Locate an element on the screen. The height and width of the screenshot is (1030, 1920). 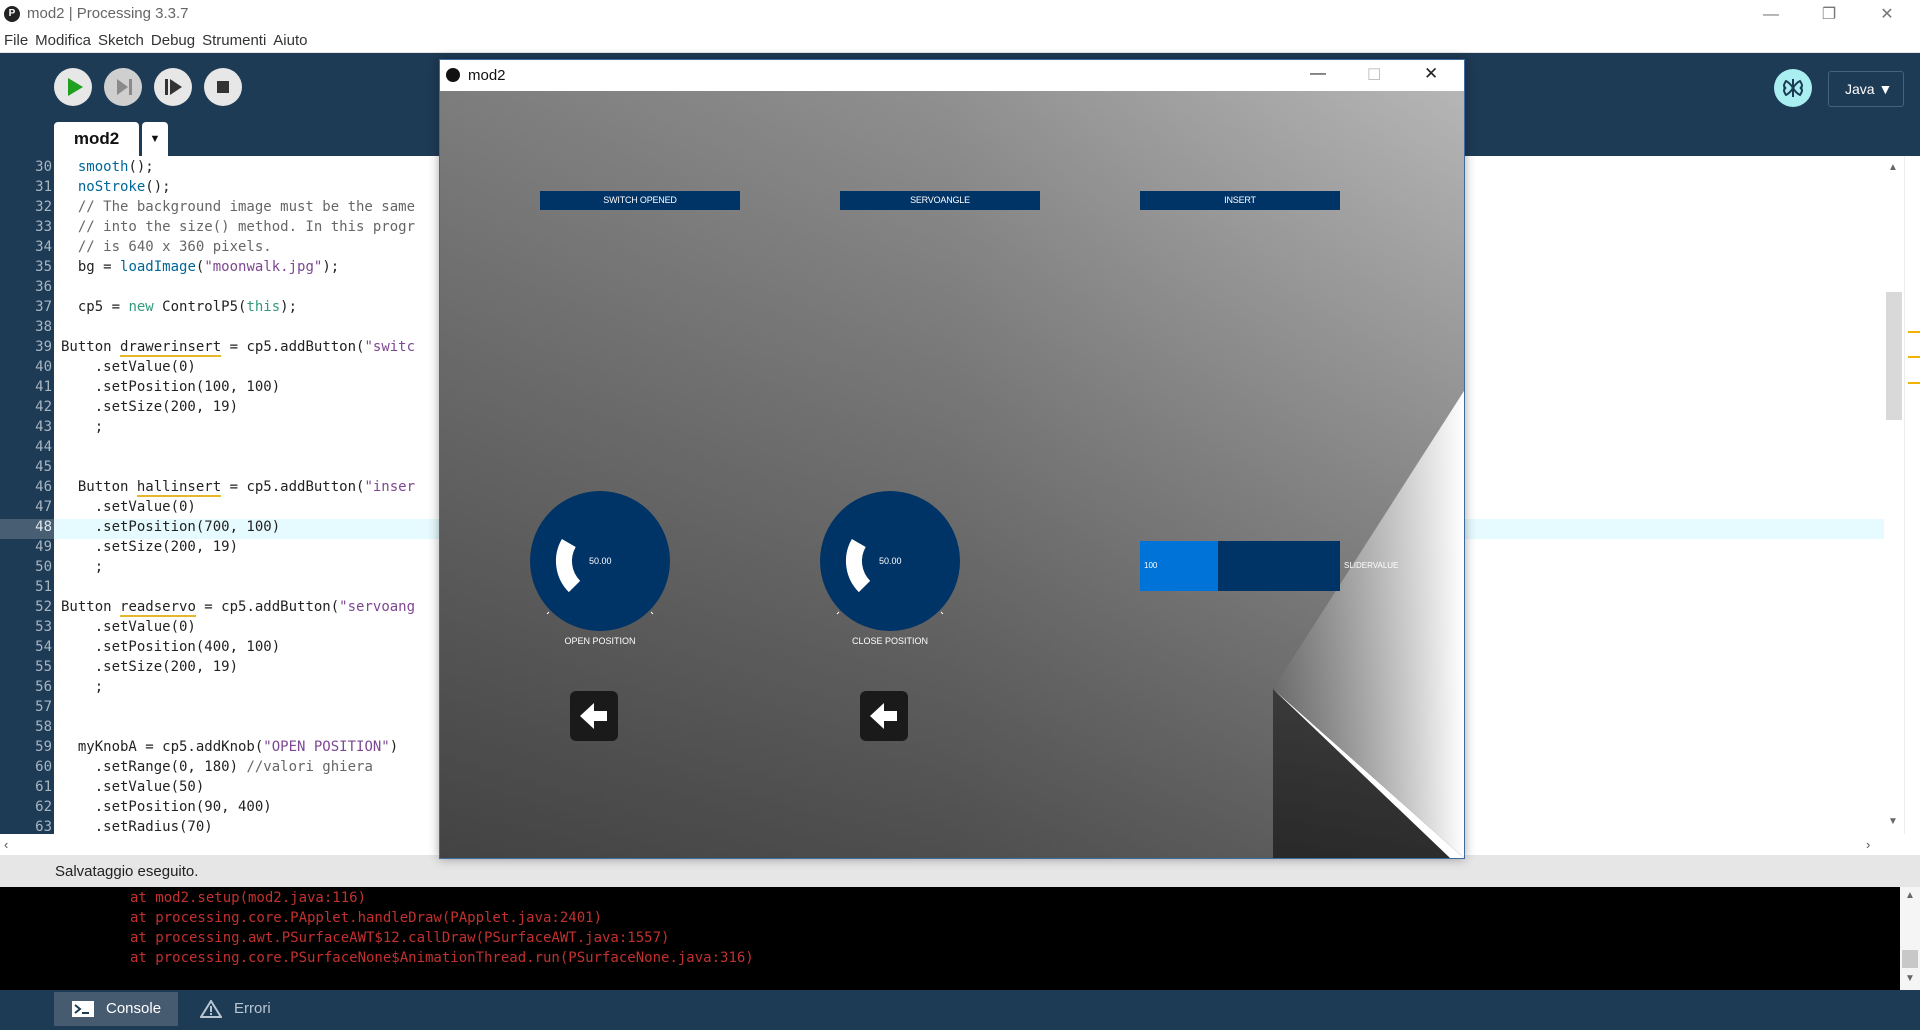
menu-sketch: Sketch is located at coordinates (120, 39).